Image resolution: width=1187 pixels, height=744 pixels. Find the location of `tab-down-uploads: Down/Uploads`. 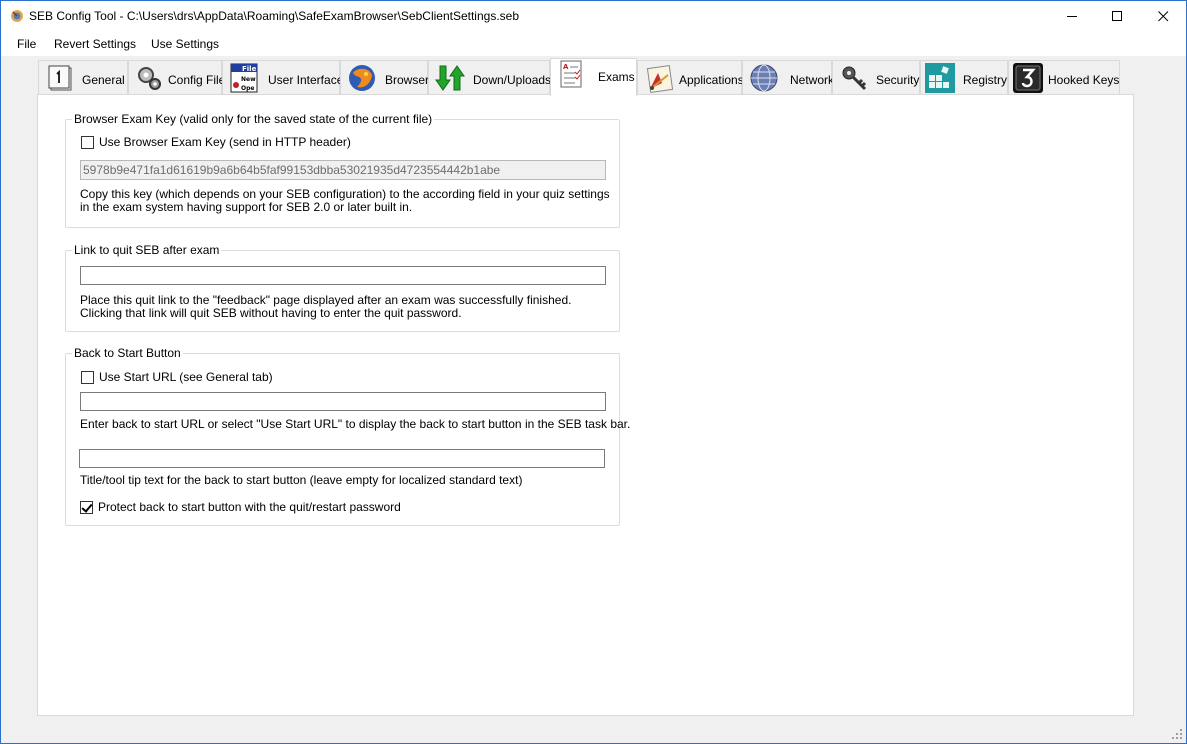

tab-down-uploads: Down/Uploads is located at coordinates (490, 77).